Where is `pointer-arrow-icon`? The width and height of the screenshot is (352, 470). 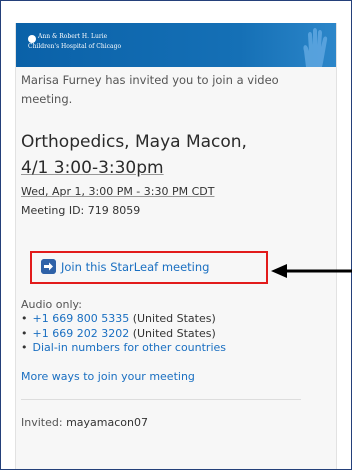
pointer-arrow-icon is located at coordinates (311, 271).